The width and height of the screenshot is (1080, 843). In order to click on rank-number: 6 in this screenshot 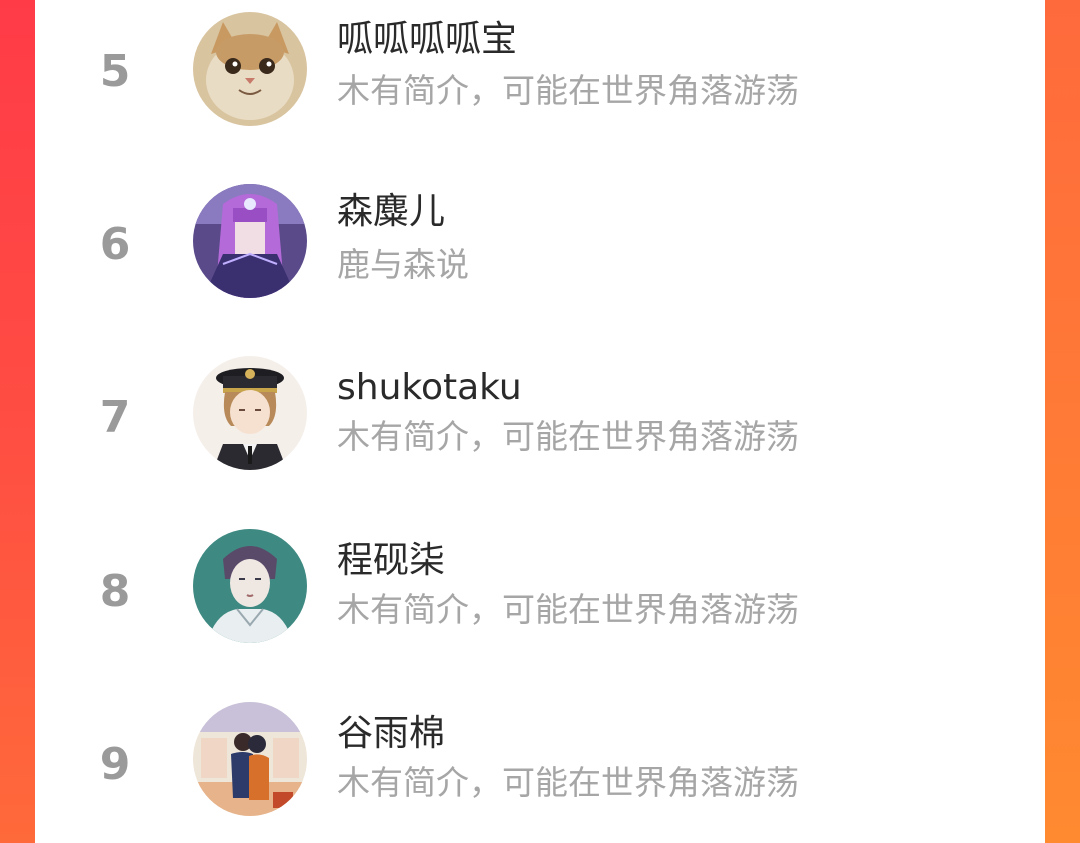, I will do `click(115, 244)`.